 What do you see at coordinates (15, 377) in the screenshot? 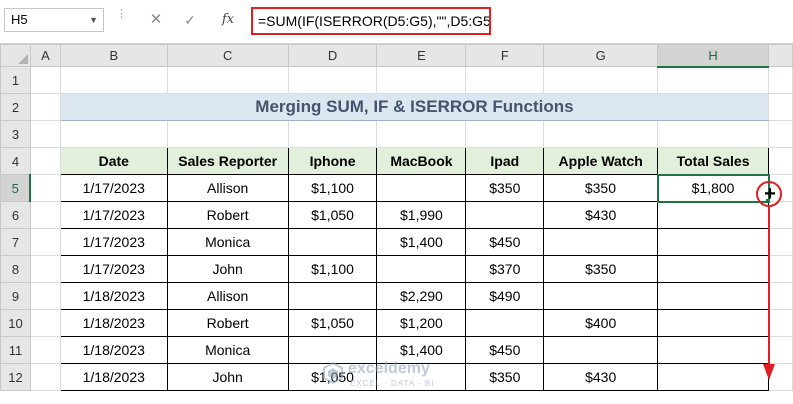
I see `row-header-12: 12` at bounding box center [15, 377].